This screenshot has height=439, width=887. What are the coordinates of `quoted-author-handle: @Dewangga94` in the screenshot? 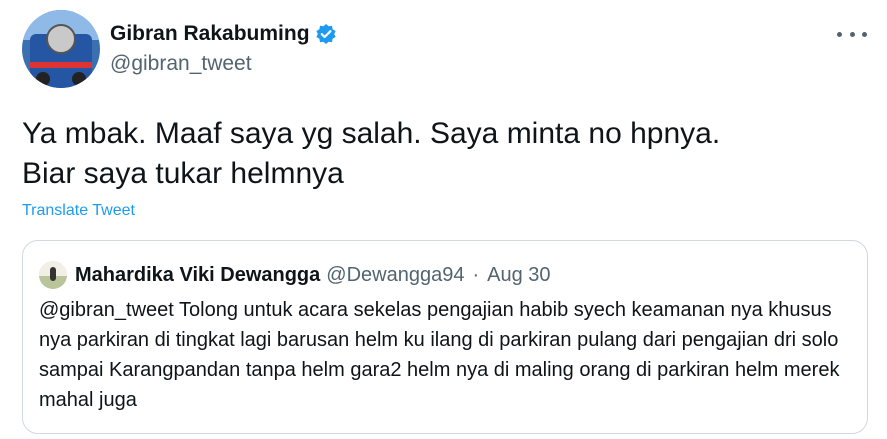 It's located at (395, 274).